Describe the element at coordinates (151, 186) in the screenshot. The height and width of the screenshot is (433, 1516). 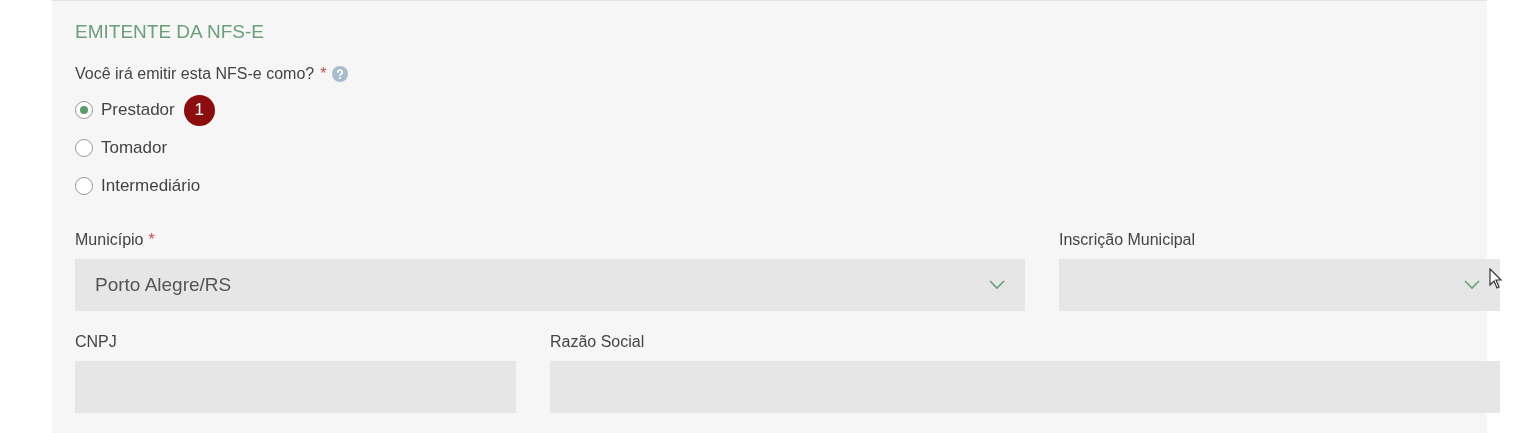
I see `option-label: Intermediário` at that location.